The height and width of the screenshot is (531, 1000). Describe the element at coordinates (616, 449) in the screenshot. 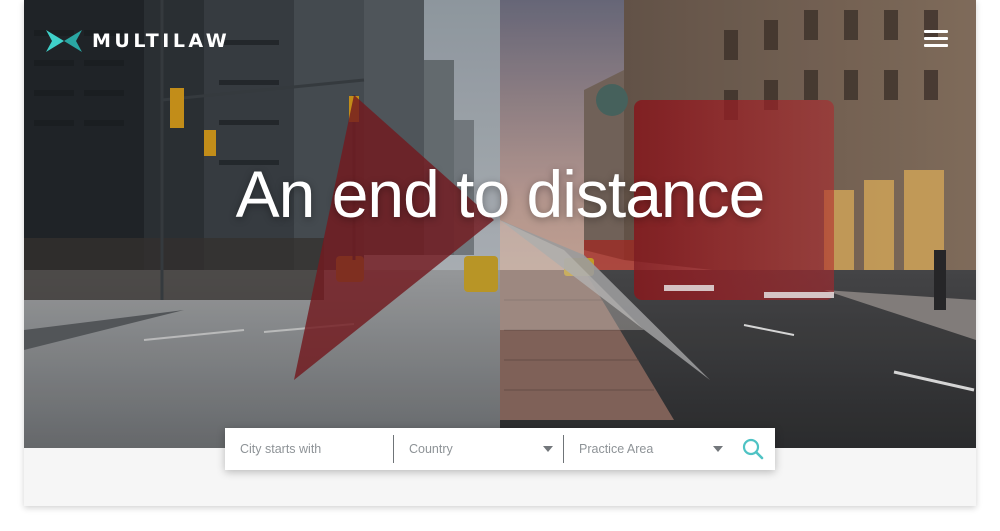

I see `practice-placeholder: Practice Area` at that location.